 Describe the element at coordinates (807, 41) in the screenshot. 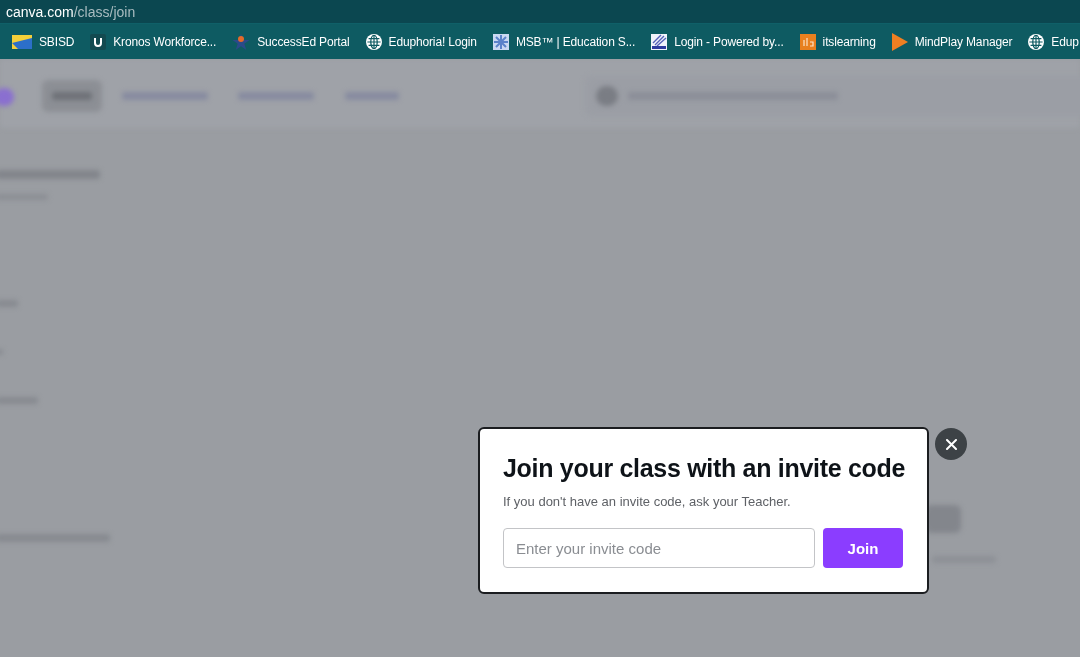

I see `tile-icon` at that location.